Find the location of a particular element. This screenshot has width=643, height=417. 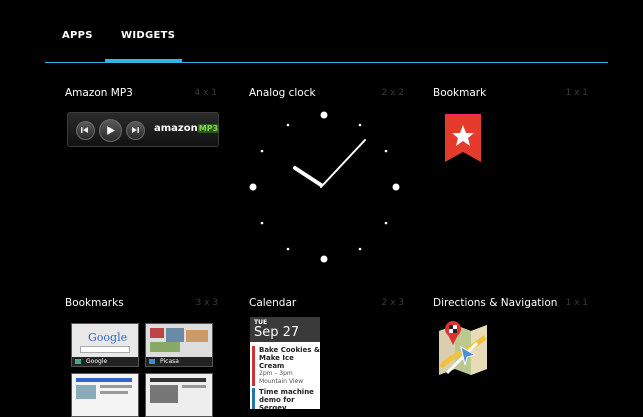

widget-analog-clock: Analog clock 2 x 2 is located at coordinates (326, 177).